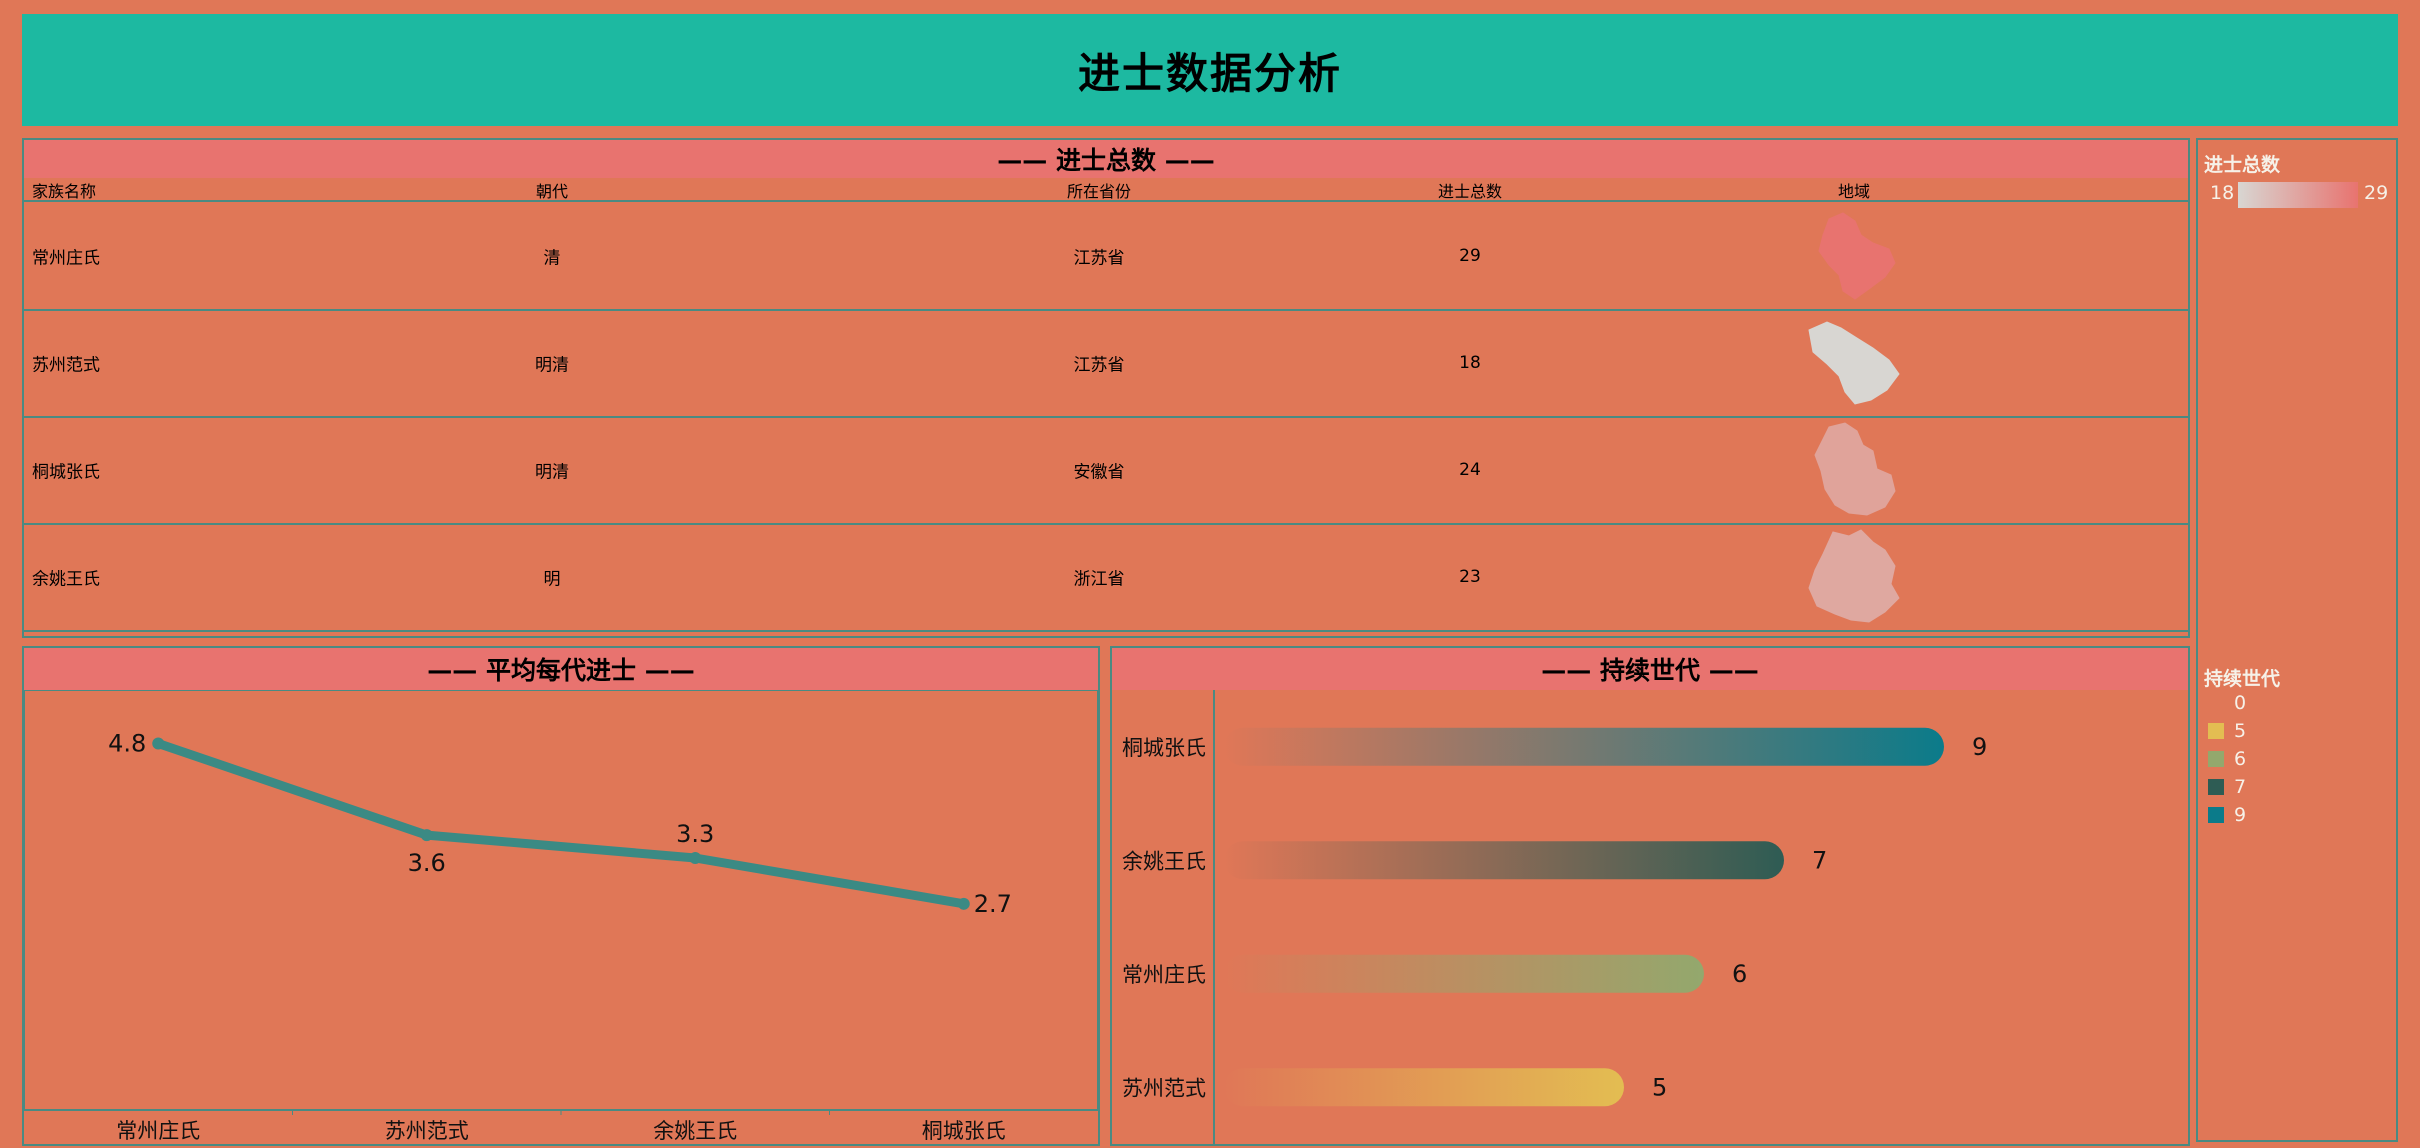  I want to click on header-bar: 进士数据分析, so click(1210, 70).